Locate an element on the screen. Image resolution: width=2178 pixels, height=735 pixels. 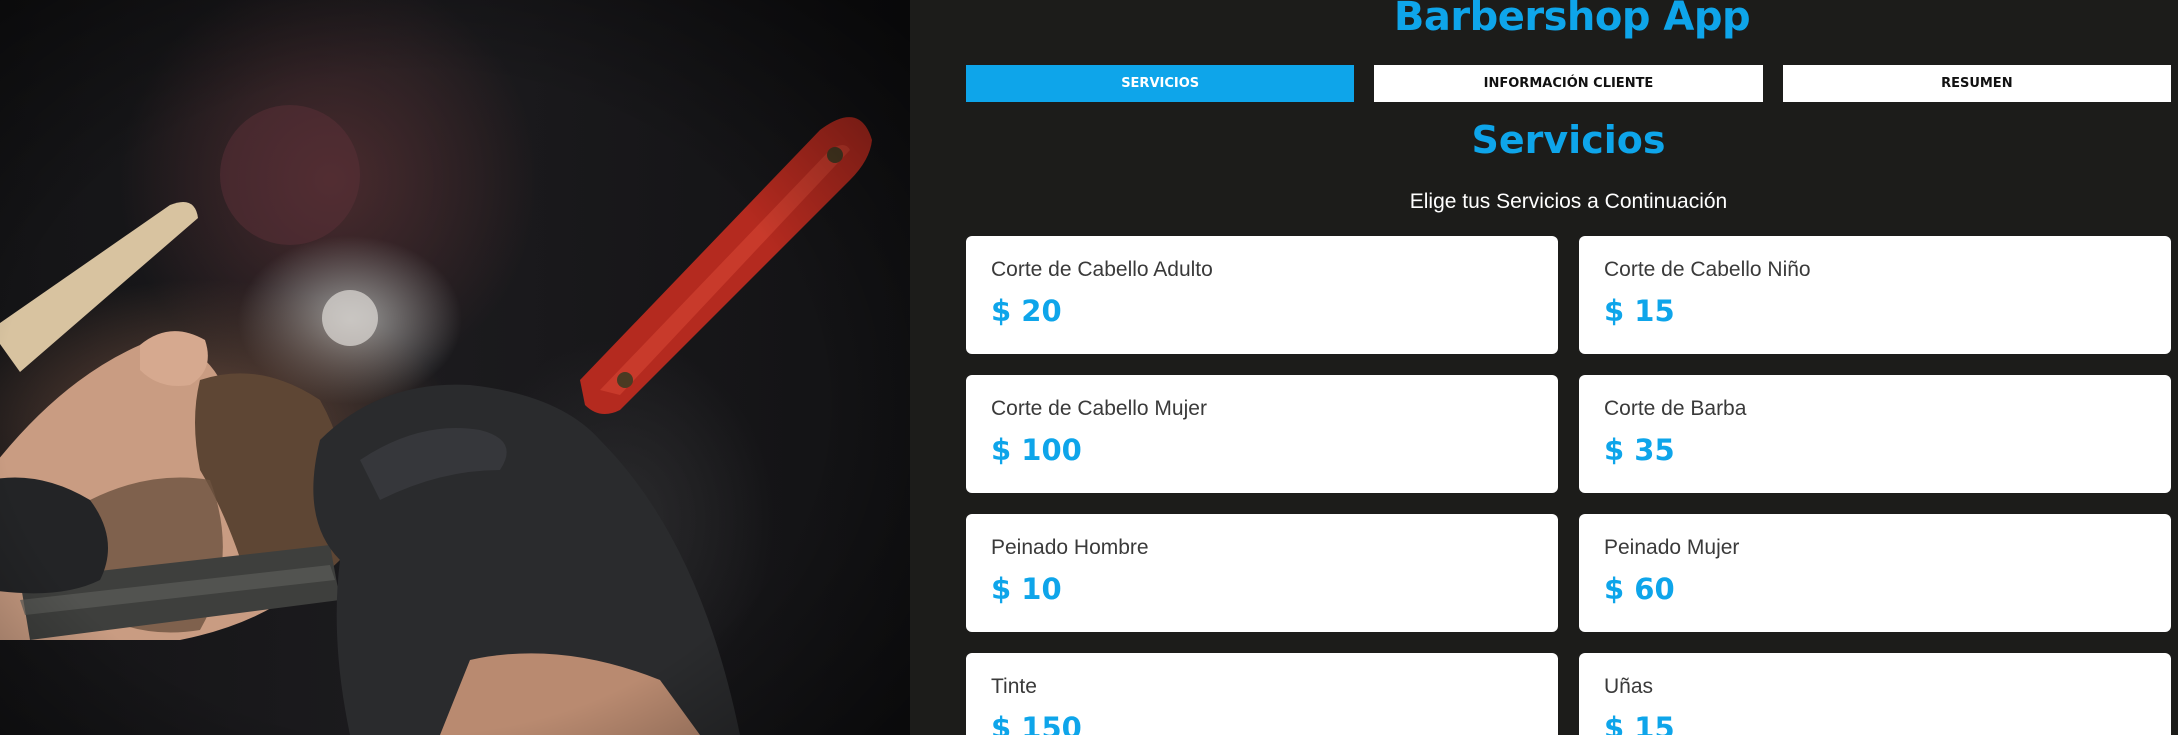
service-card: Peinado Hombre $ 10 is located at coordinates (1262, 573).